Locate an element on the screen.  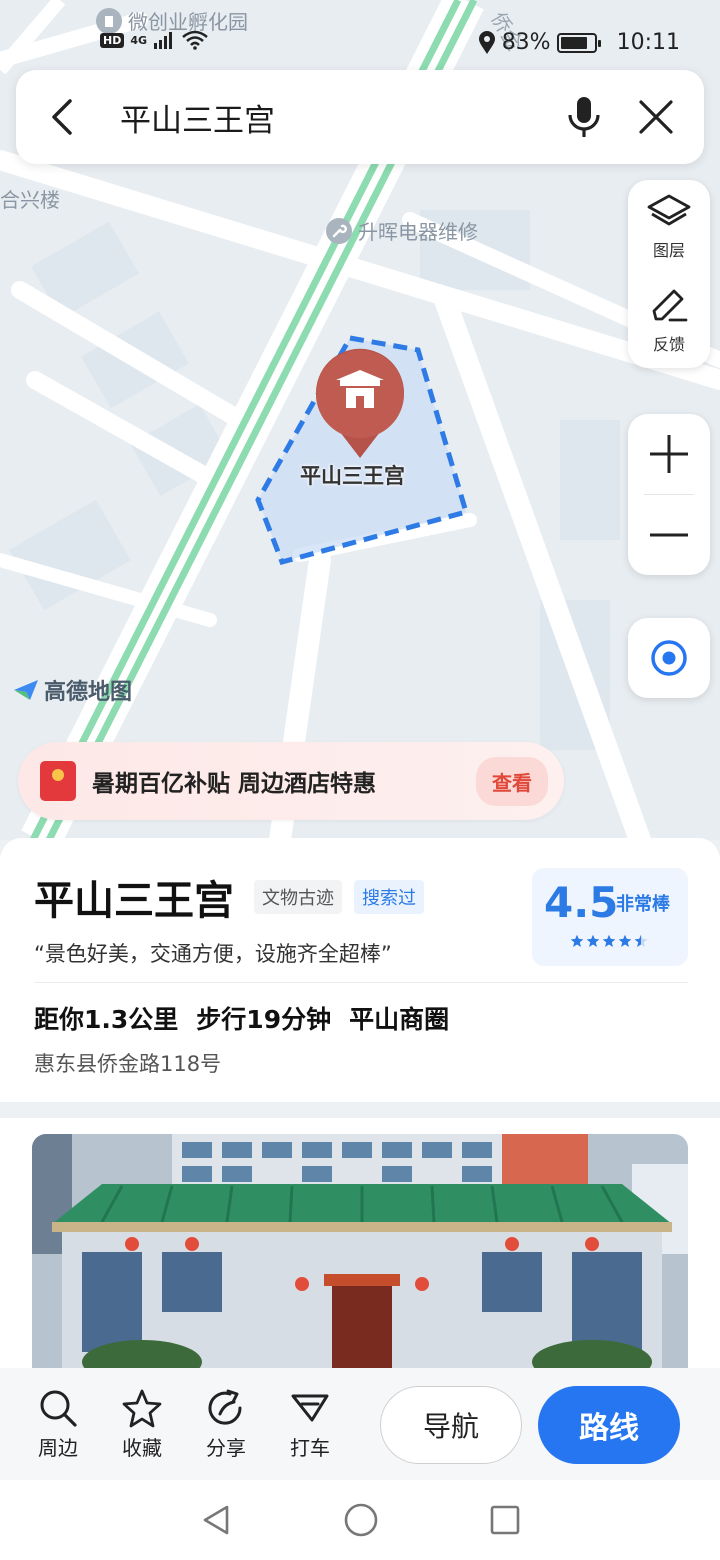
favorite-button: 收藏 is located at coordinates (142, 1424).